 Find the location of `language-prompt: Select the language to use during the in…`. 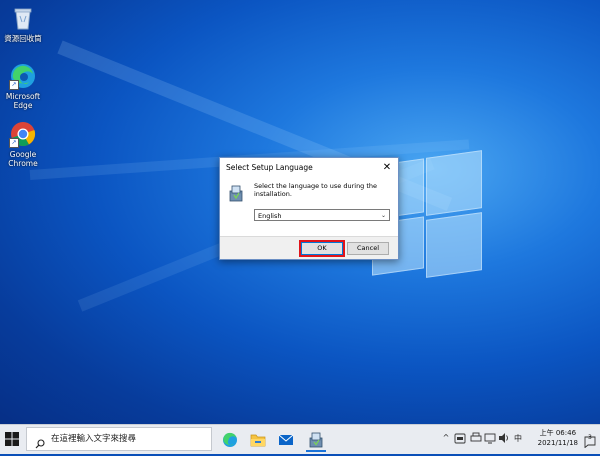

language-prompt: Select the language to use during the in… is located at coordinates (316, 190).